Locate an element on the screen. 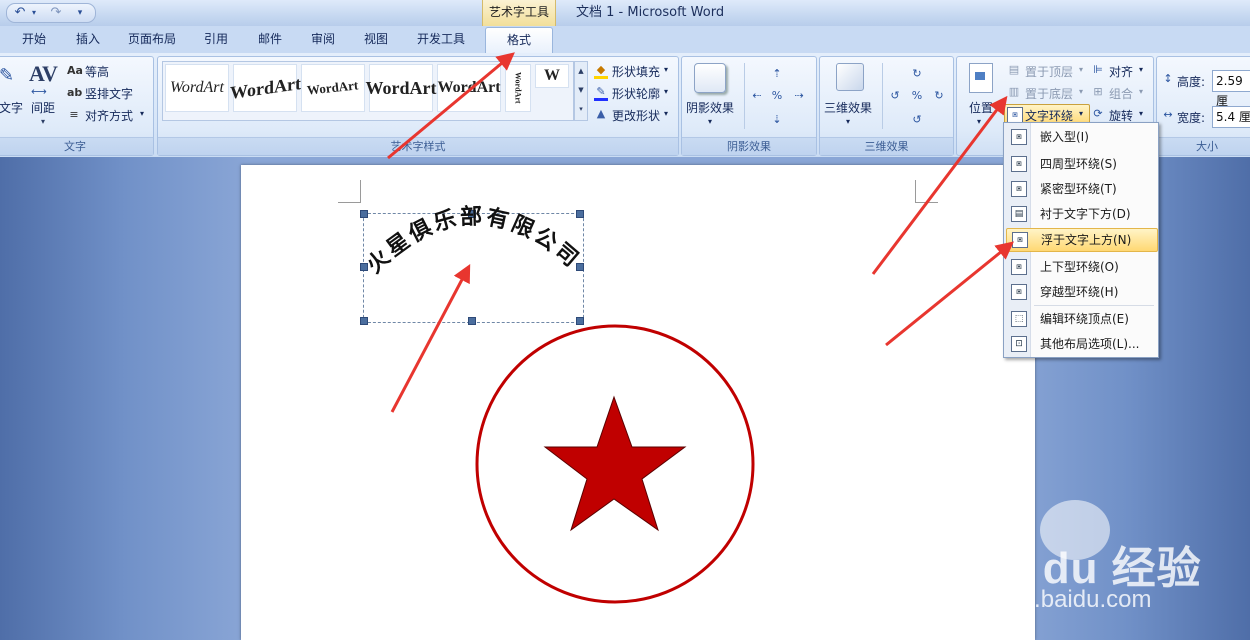  baidu-watermark-url: jingyan.baidu.com is located at coordinates (1055, 599).